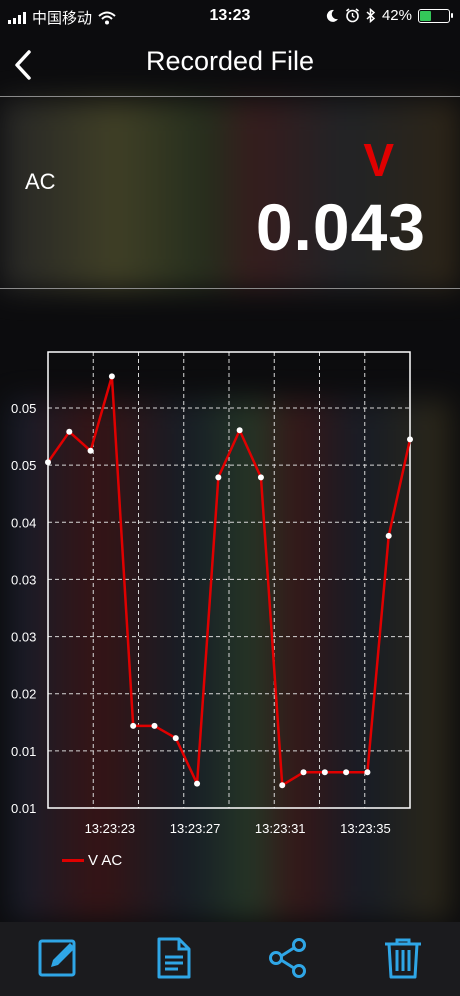  I want to click on reading-divider, so click(230, 288).